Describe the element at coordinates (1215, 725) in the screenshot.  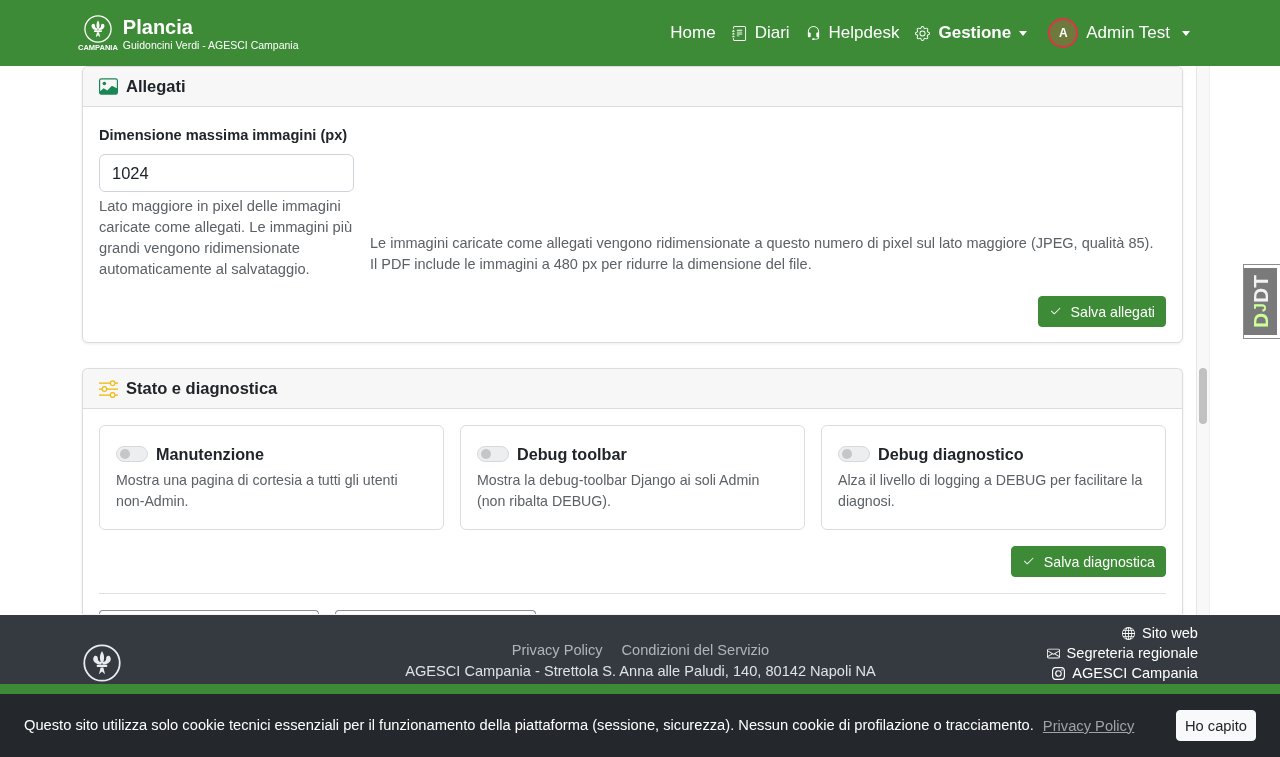
I see `accept-button: Ho capito` at that location.